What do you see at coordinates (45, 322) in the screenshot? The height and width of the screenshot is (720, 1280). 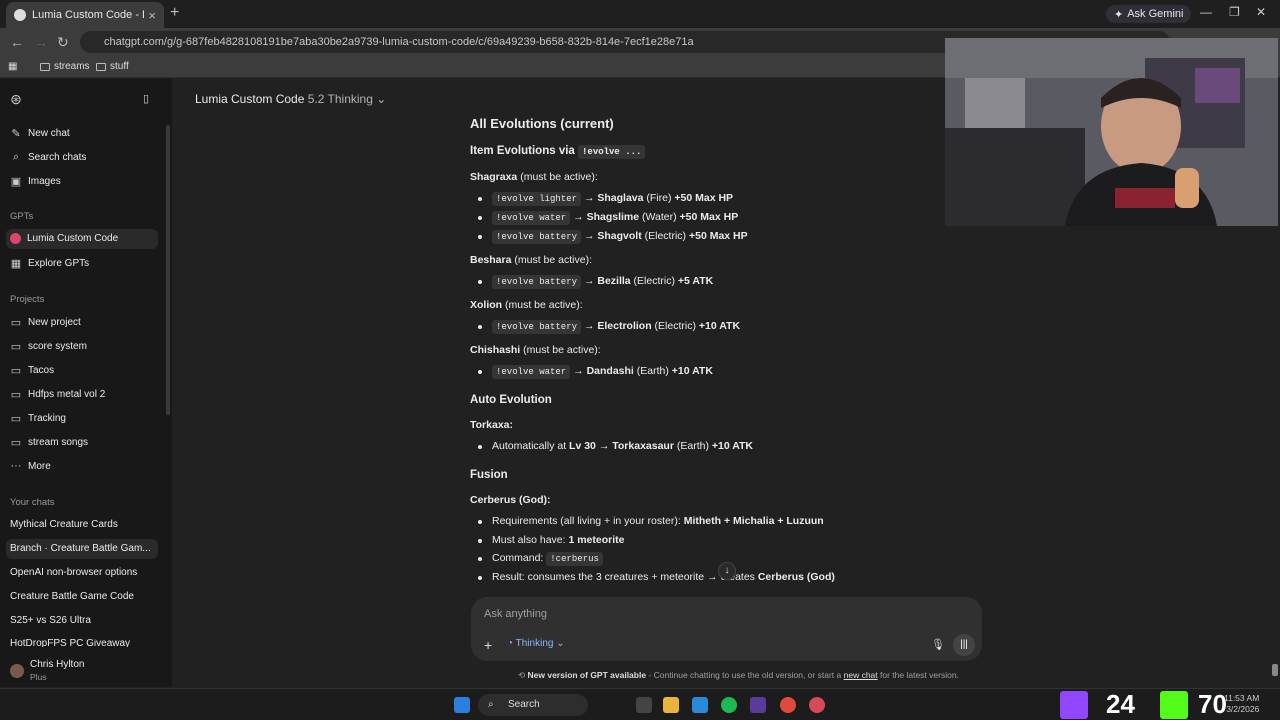 I see `sidebar-item-new-project: ▭ New project` at bounding box center [45, 322].